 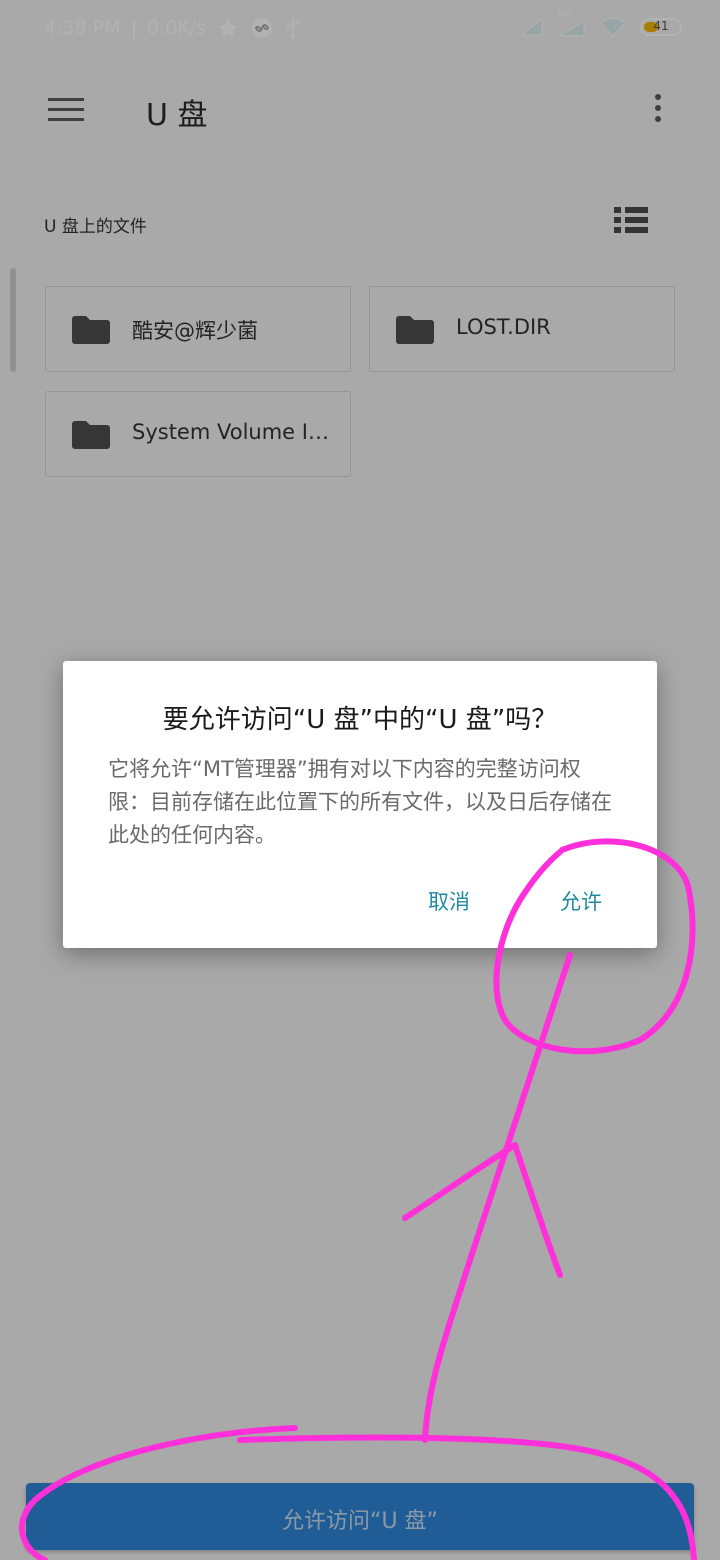 What do you see at coordinates (449, 901) in the screenshot?
I see `cancel-button: 取消` at bounding box center [449, 901].